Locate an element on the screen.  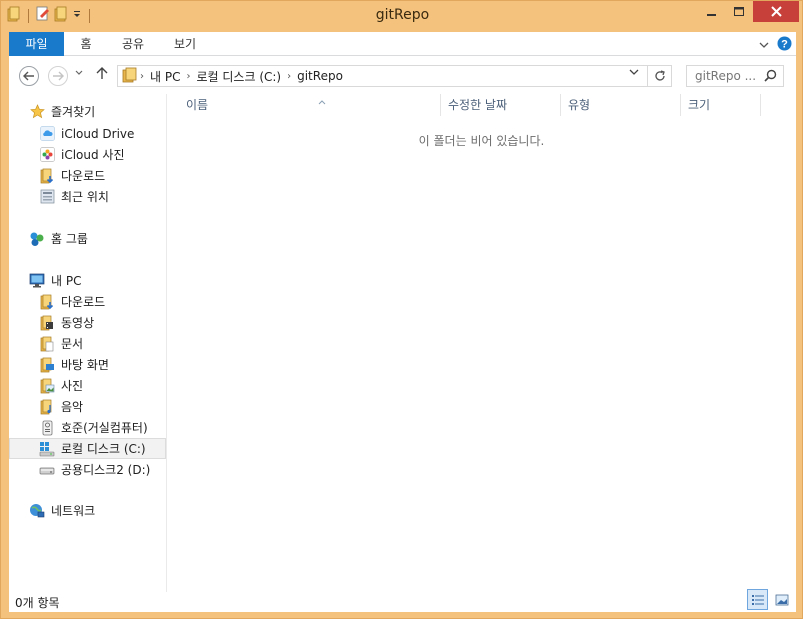
nav-desktop: 바탕 화면 is located at coordinates (74, 364).